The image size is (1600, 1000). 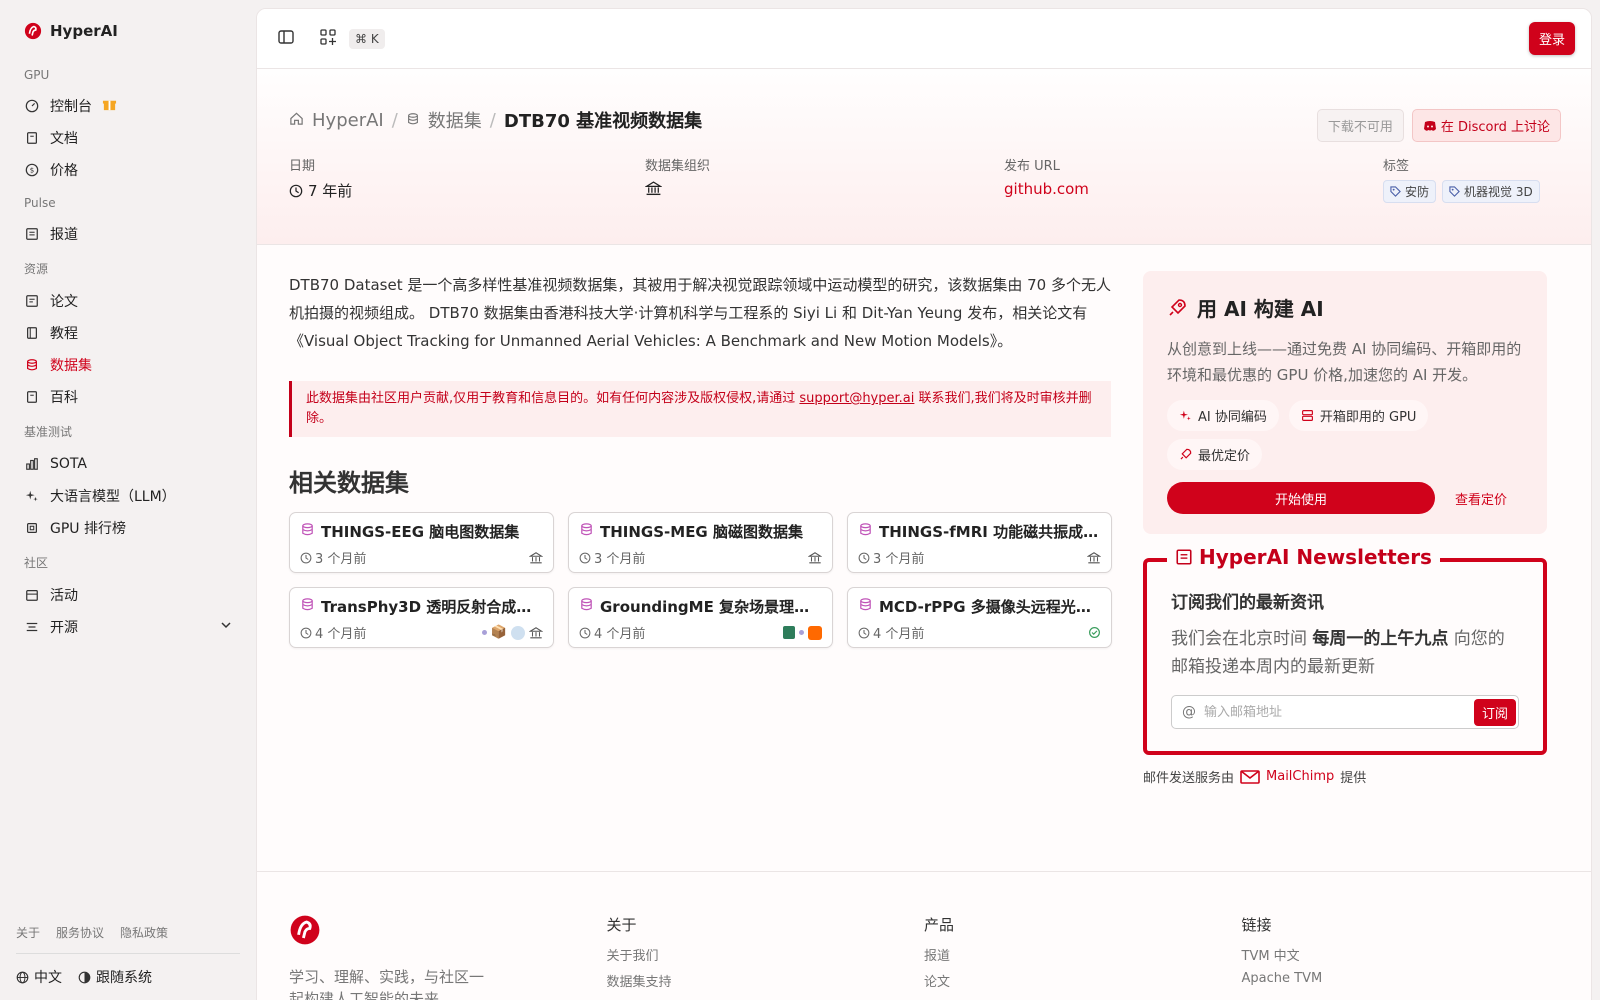 I want to click on page-title: DTB70 基准视频数据集, so click(x=603, y=121).